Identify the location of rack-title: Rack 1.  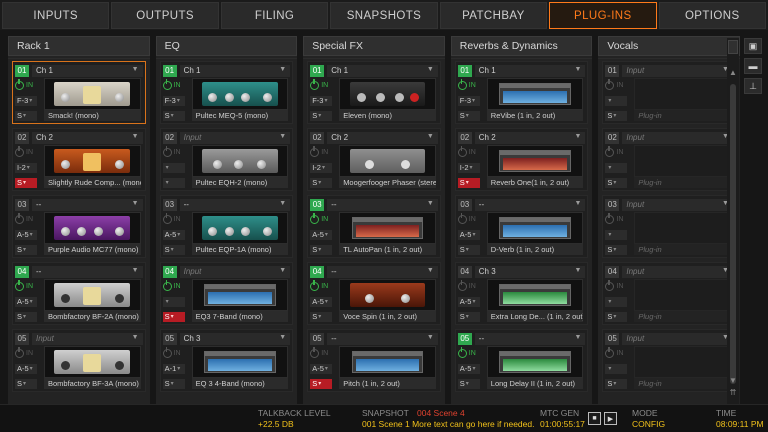
(79, 46).